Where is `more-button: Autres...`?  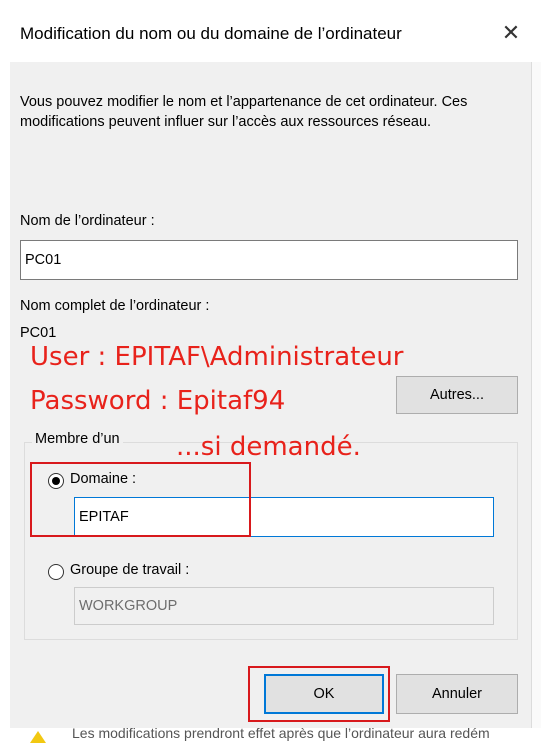
more-button: Autres... is located at coordinates (457, 395).